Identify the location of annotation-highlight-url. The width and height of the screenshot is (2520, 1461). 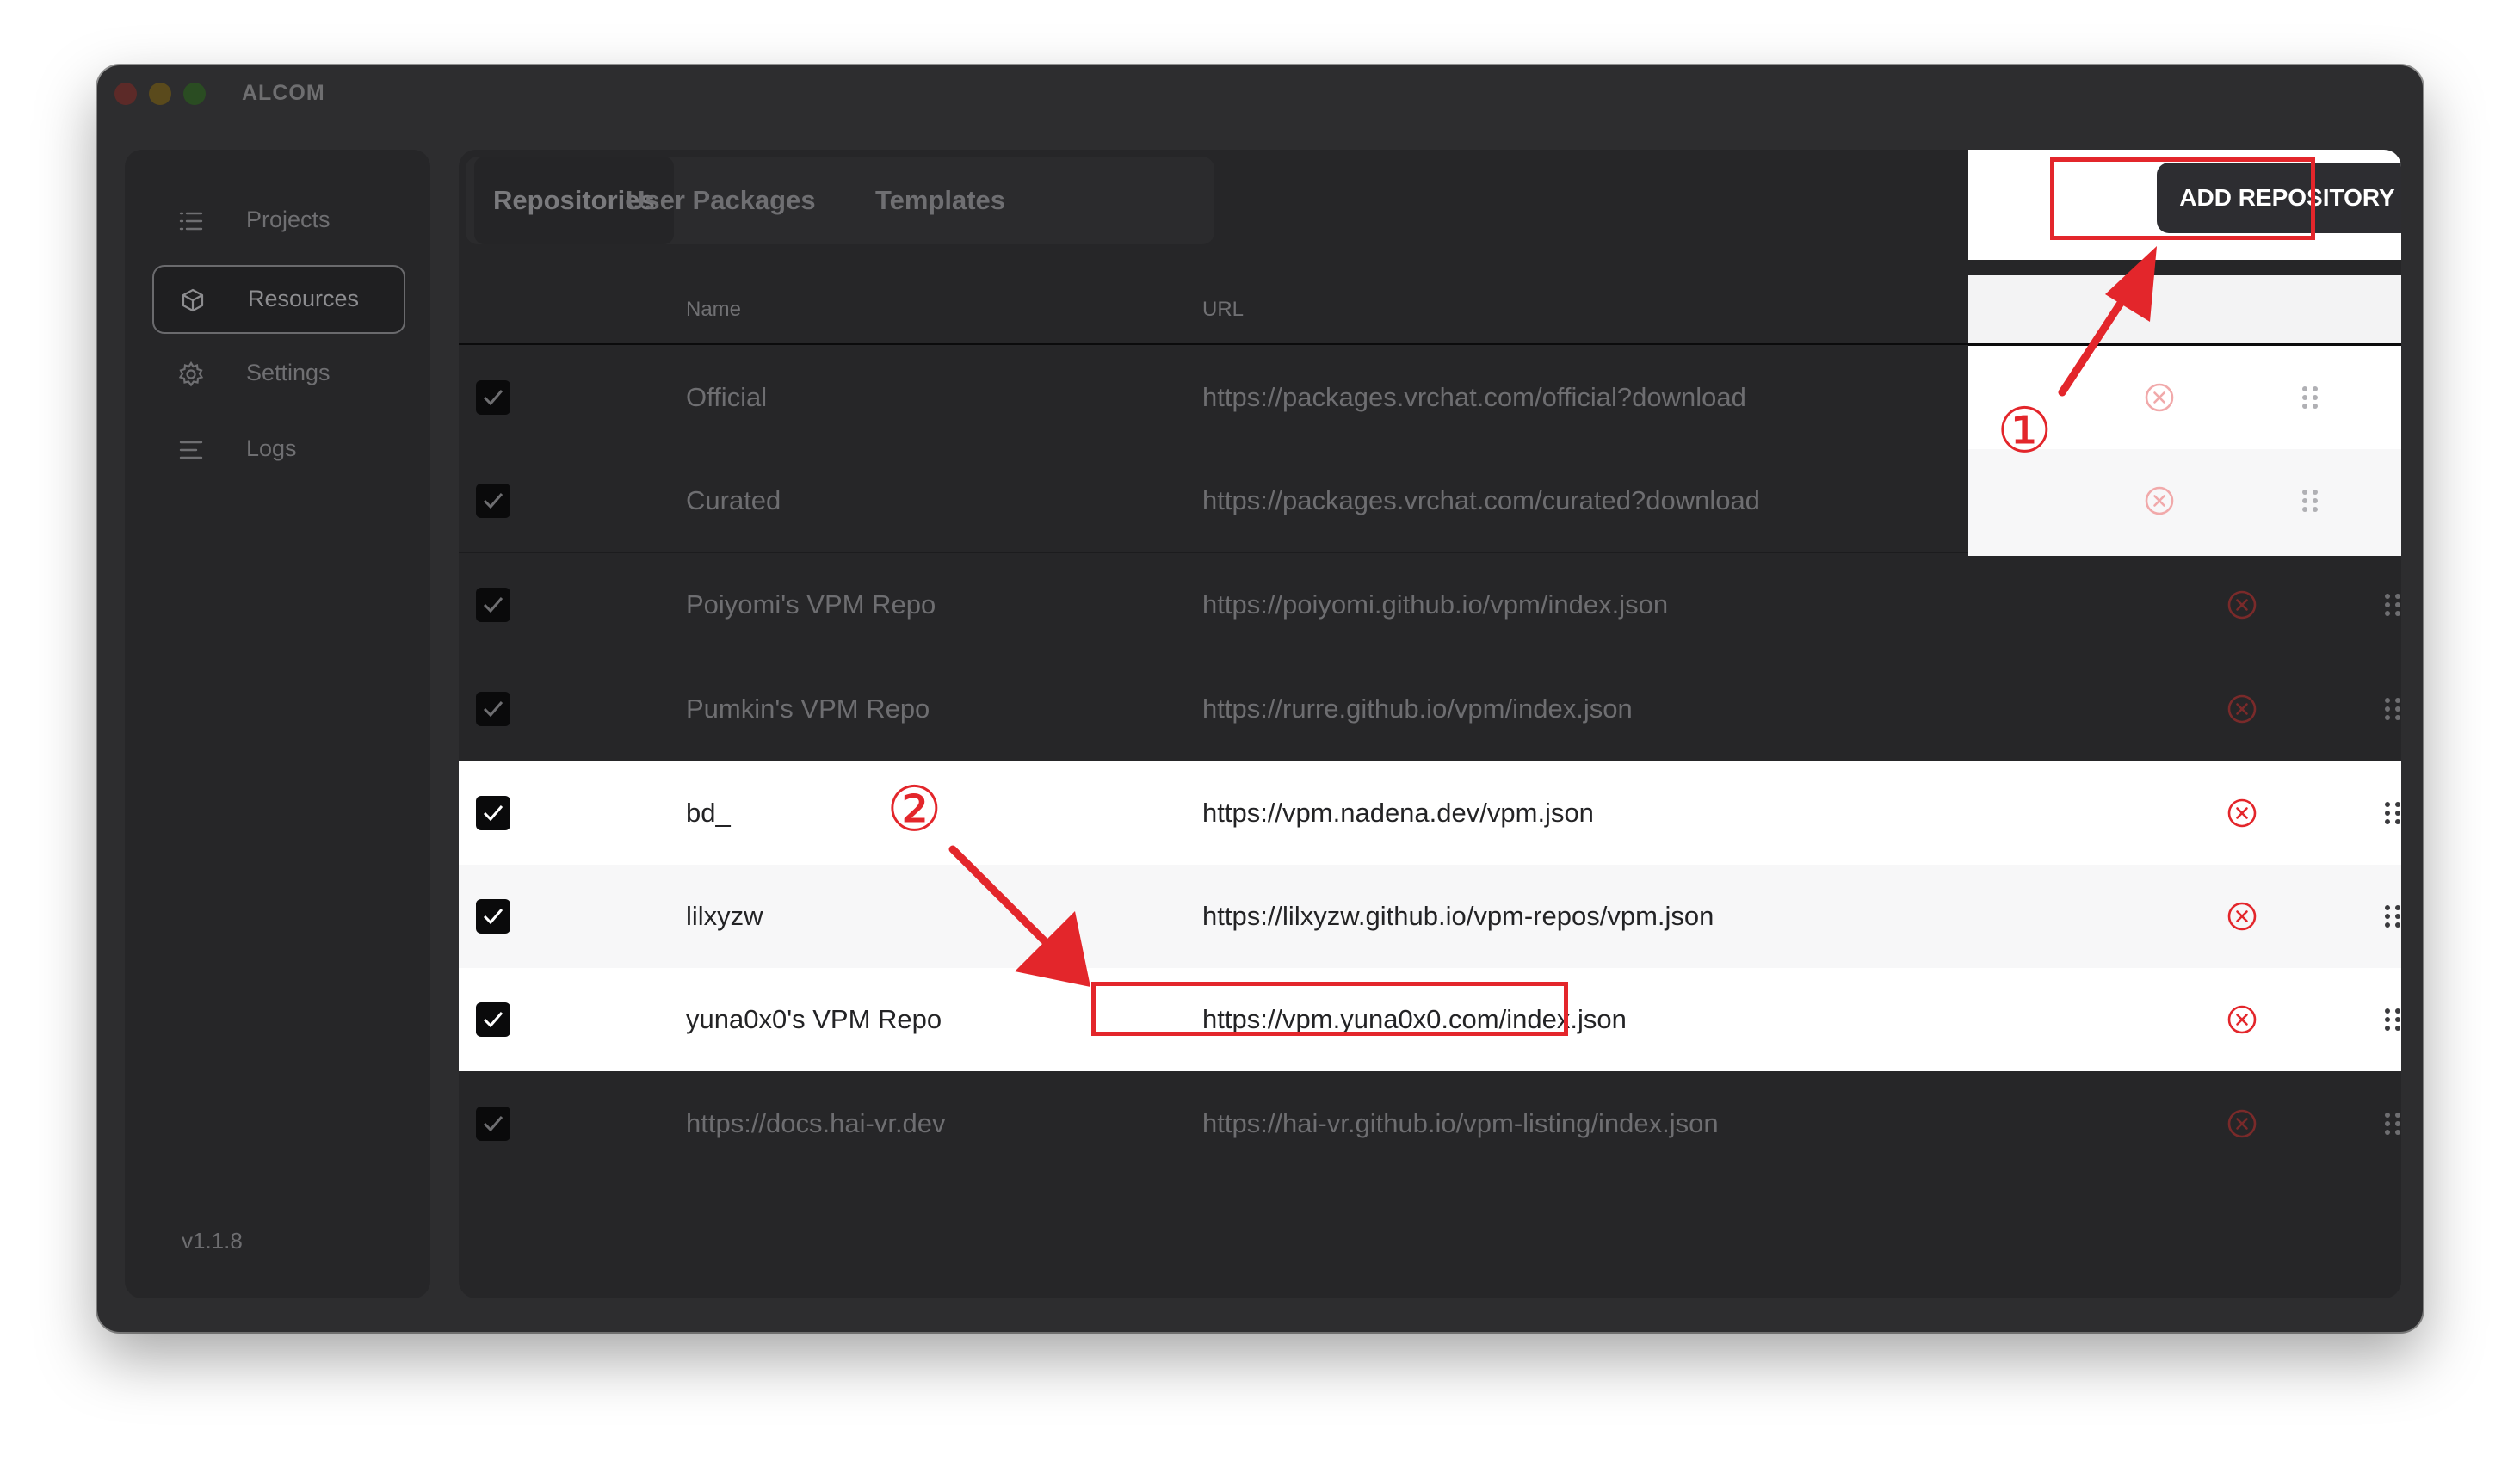
(1329, 1009).